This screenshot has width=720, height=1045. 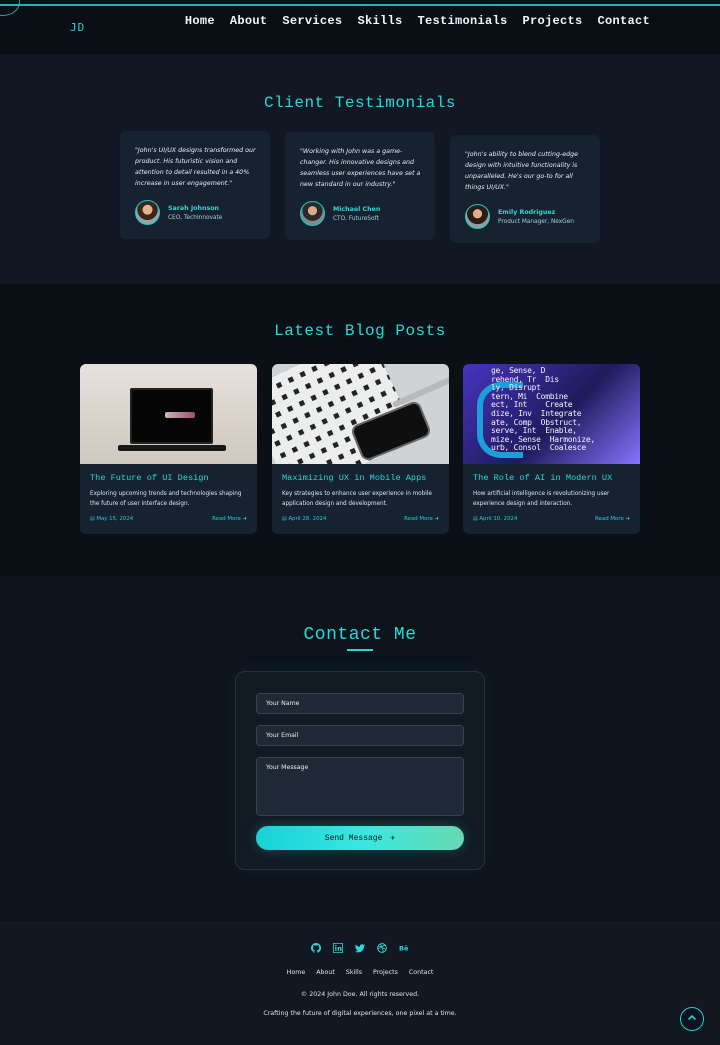 What do you see at coordinates (421, 972) in the screenshot?
I see `footer-link-contact: Contact` at bounding box center [421, 972].